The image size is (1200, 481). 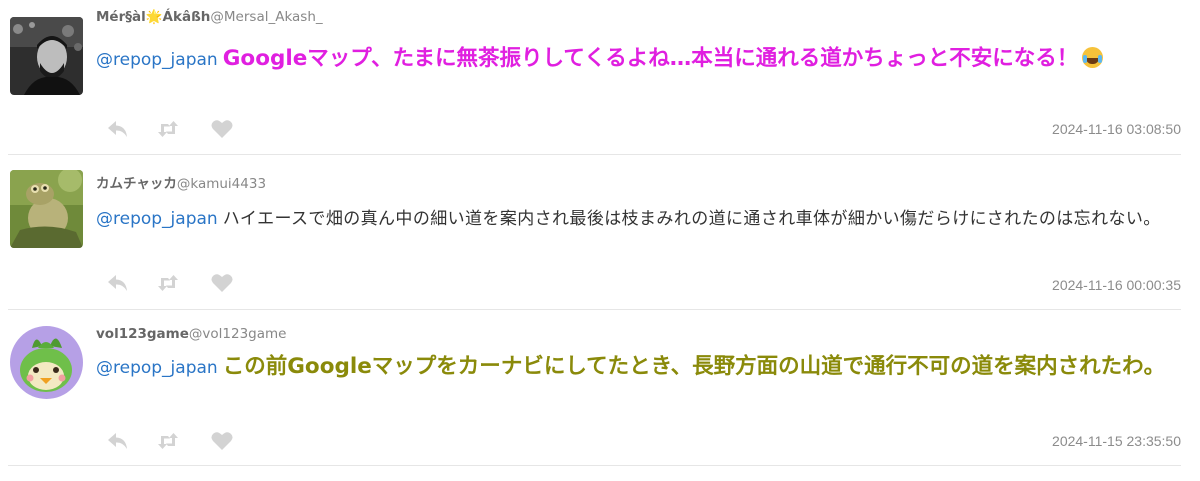 I want to click on timestamp: 2024-11-15 23:35:50, so click(x=1116, y=441).